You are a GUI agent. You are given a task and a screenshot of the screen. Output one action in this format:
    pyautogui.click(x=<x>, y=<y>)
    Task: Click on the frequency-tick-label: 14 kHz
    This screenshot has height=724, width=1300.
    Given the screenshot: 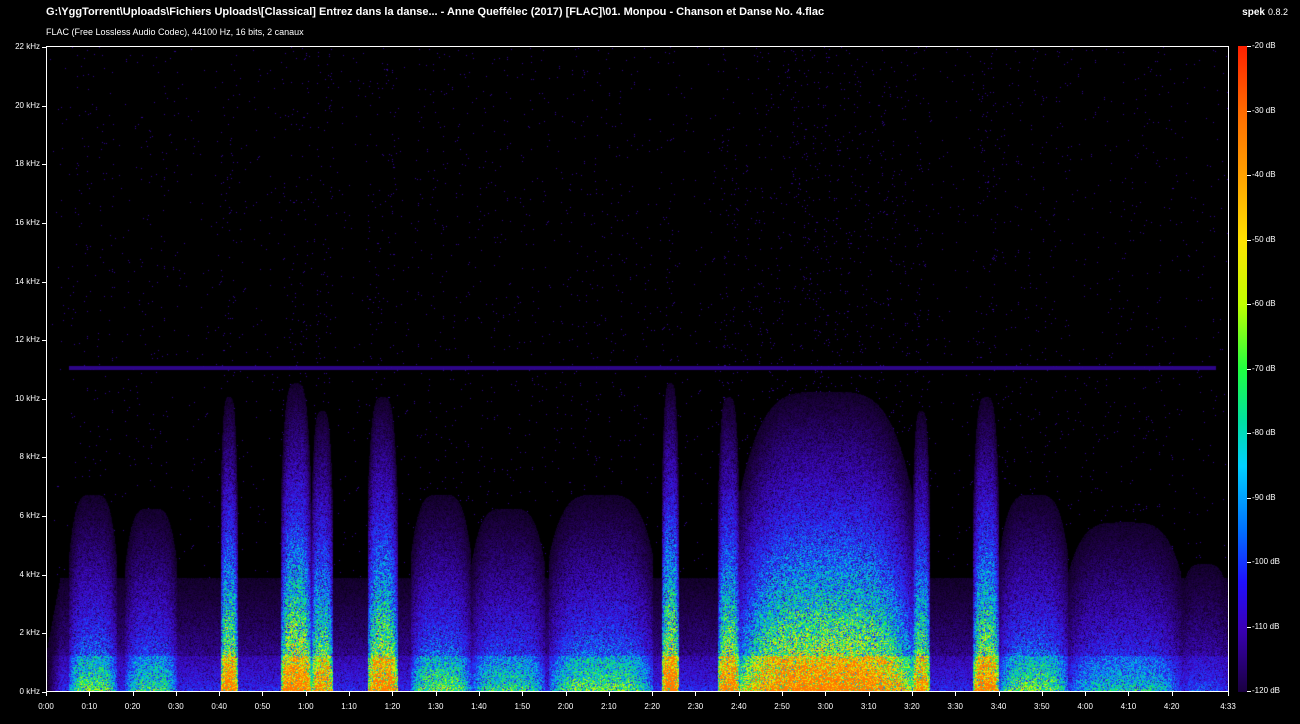 What is the action you would take?
    pyautogui.click(x=27, y=281)
    